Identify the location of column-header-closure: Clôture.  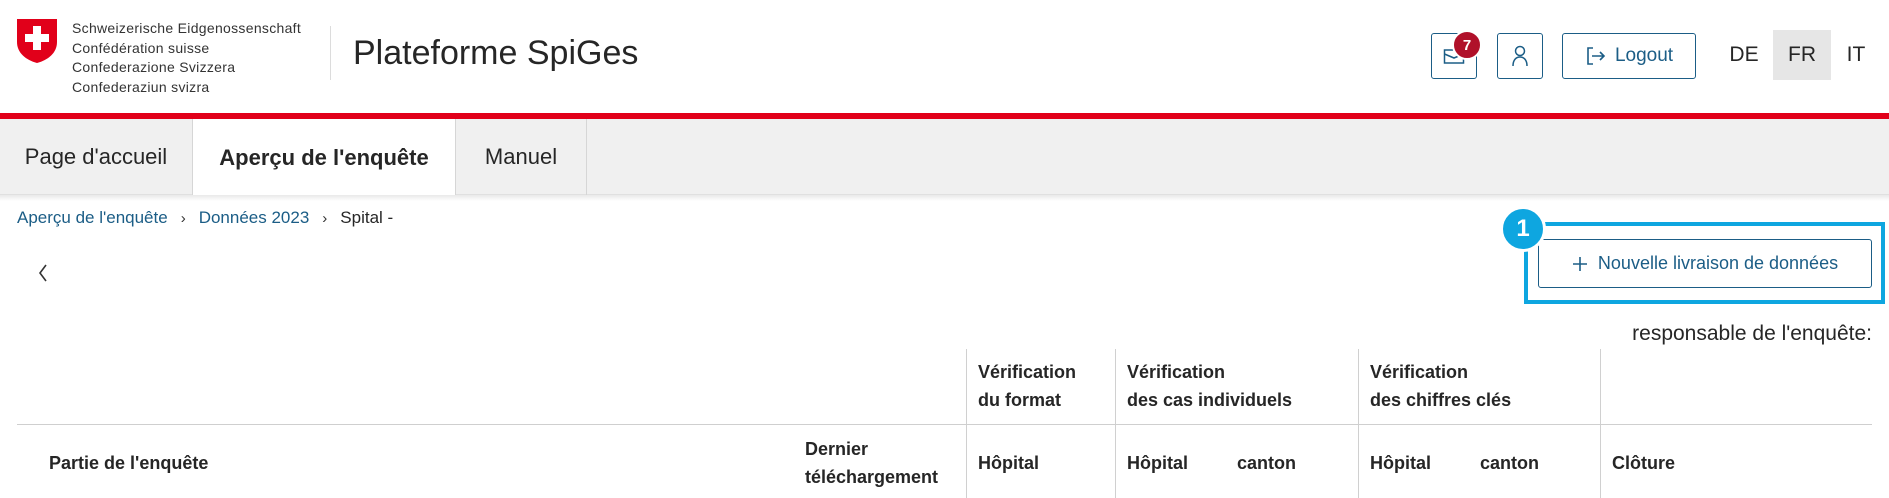
(1643, 463).